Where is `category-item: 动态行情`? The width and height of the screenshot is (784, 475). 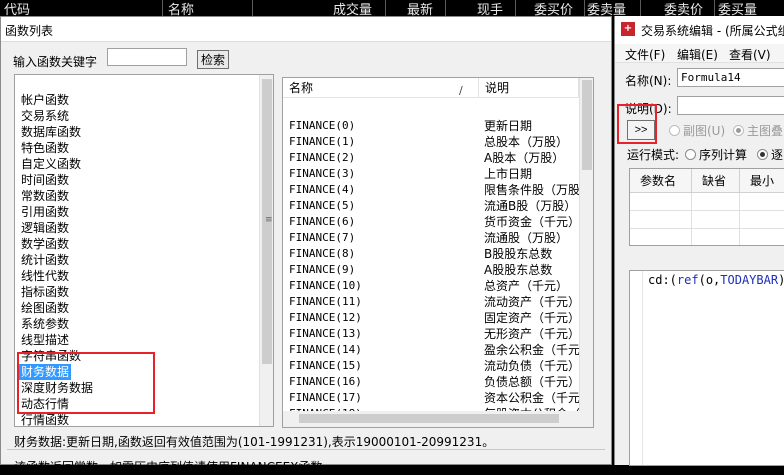
category-item: 动态行情 is located at coordinates (45, 404).